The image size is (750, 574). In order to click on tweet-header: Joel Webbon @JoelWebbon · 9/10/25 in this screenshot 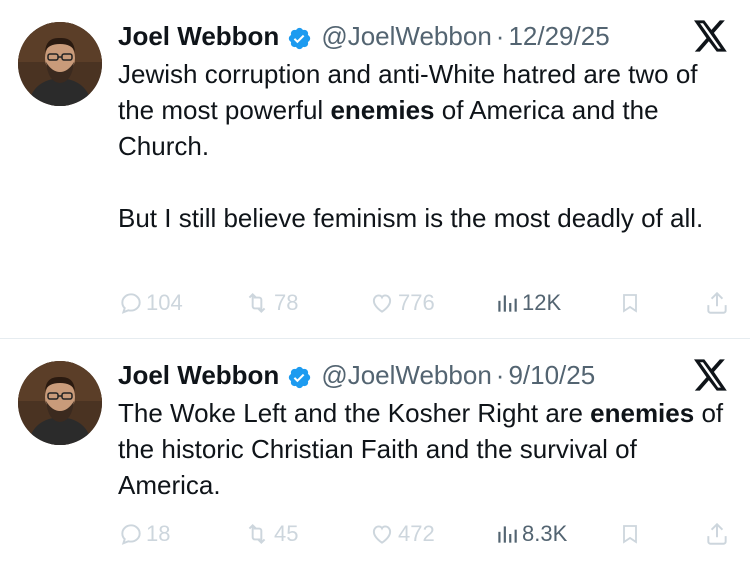, I will do `click(356, 375)`.